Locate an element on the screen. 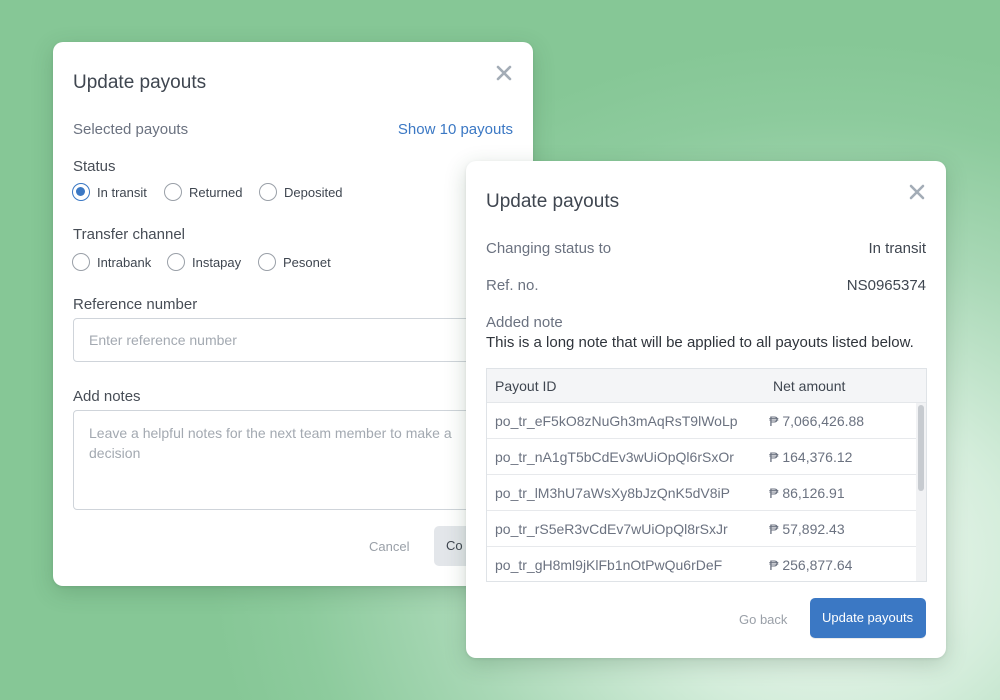  payout-id-cell: po_tr_nA1gT5bCdEv3wUiOpQl6rSxOr is located at coordinates (614, 456).